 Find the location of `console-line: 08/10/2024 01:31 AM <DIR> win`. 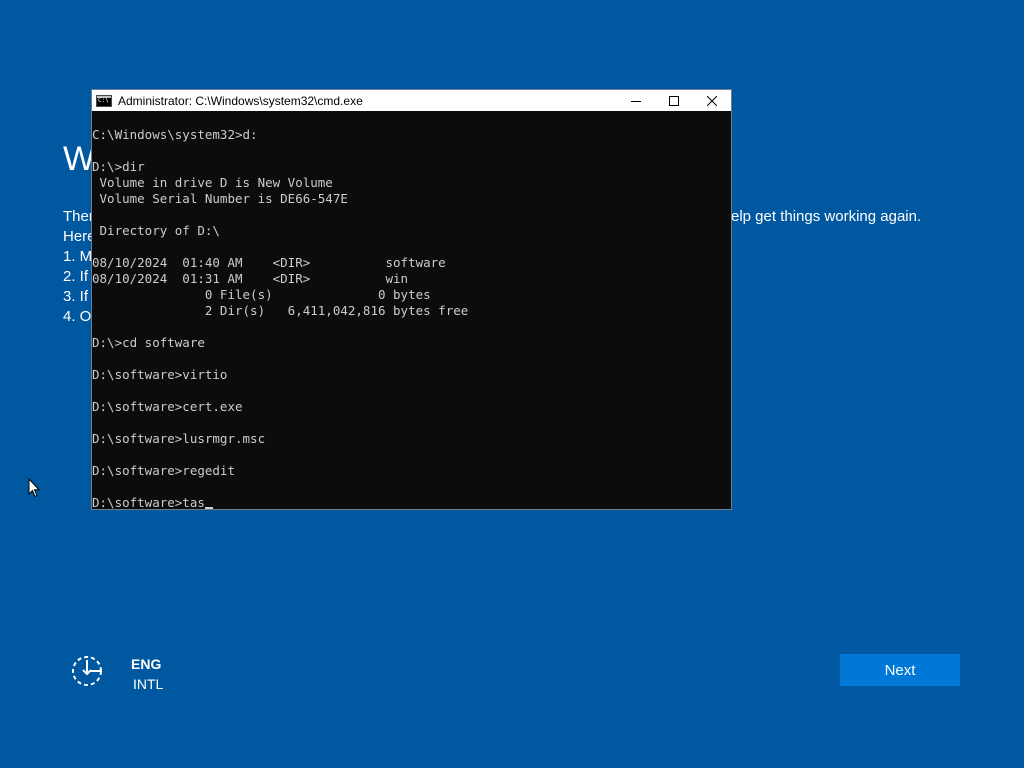

console-line: 08/10/2024 01:31 AM <DIR> win is located at coordinates (250, 278).